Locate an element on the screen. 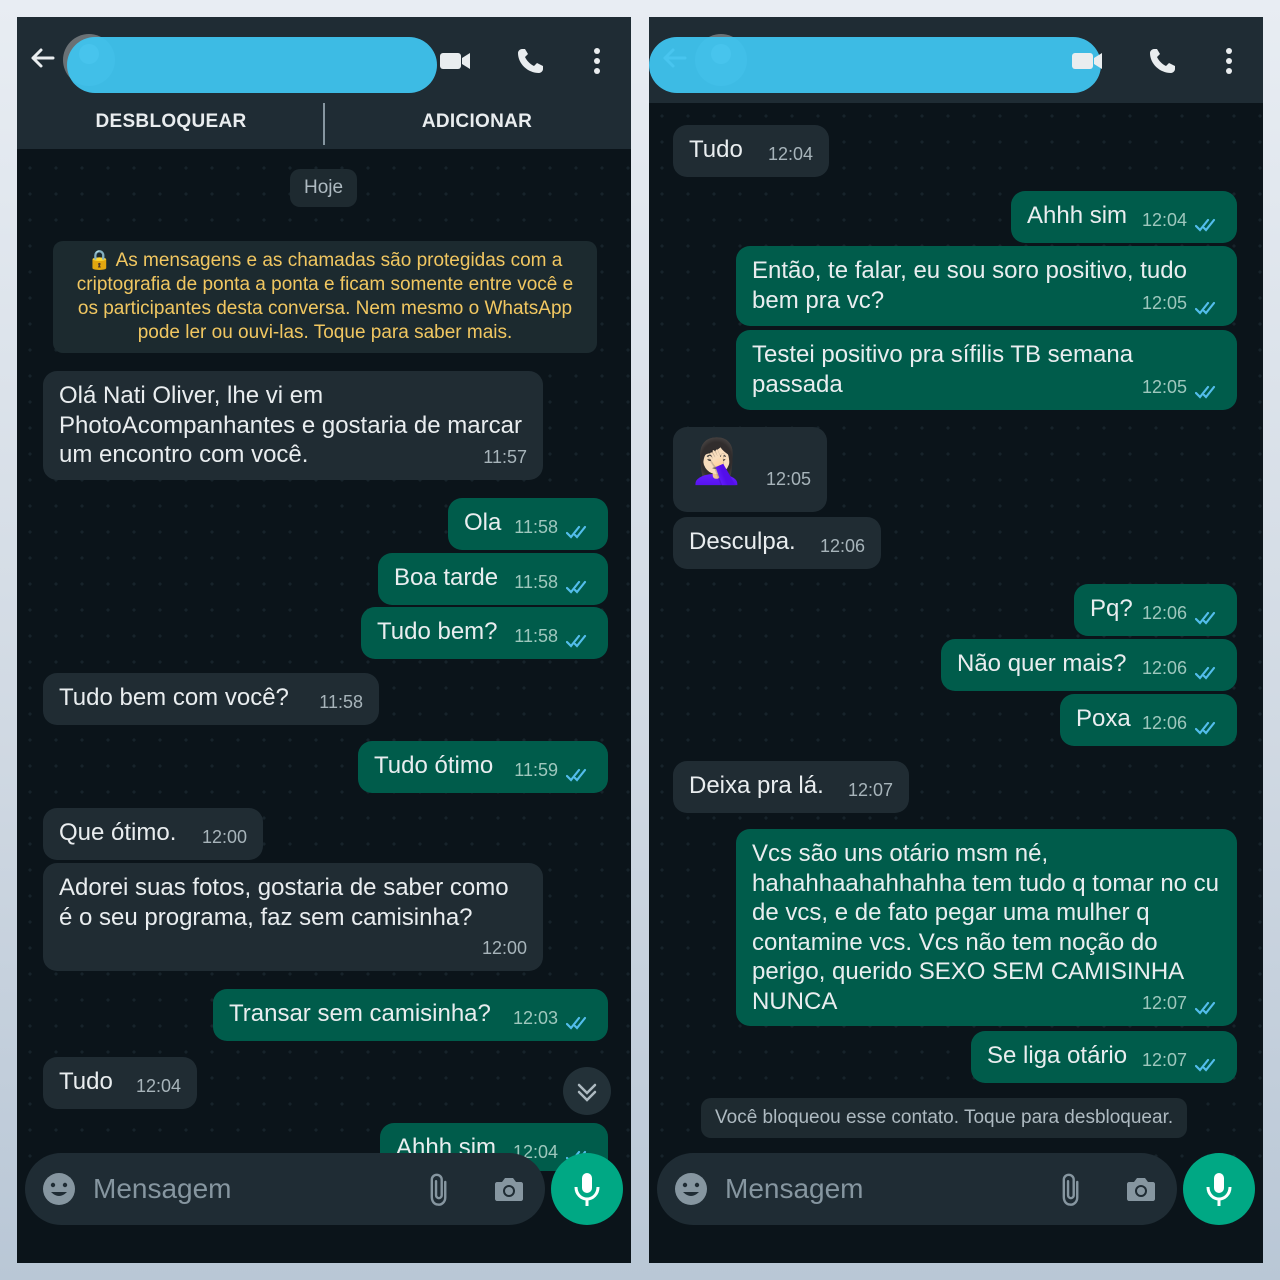 The image size is (1280, 1280). message-outgoing: Tudo bem? 11:58 is located at coordinates (484, 633).